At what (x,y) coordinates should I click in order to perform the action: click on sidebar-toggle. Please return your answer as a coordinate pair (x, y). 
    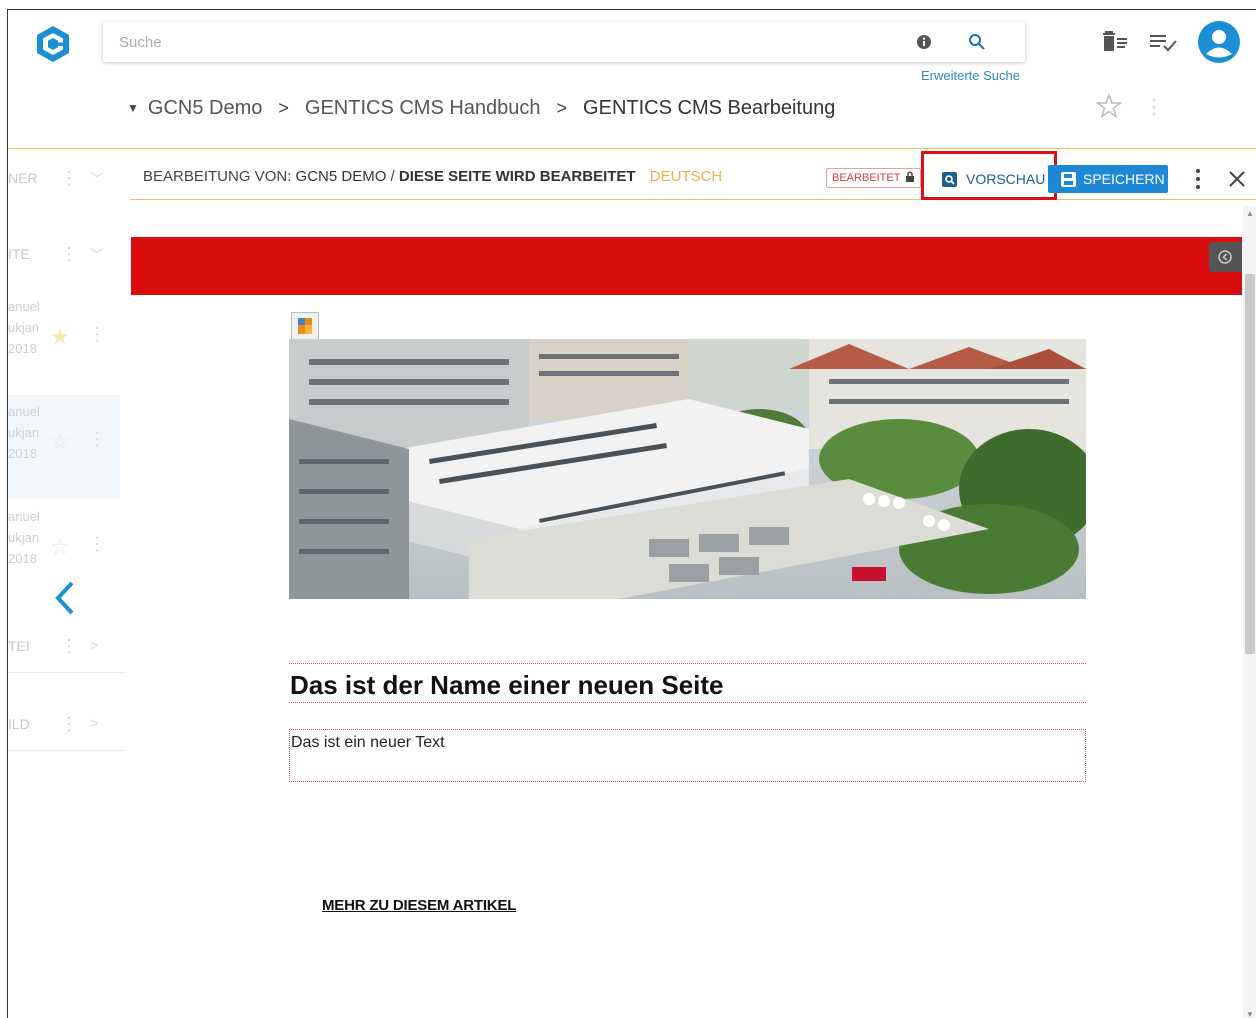
    Looking at the image, I should click on (1225, 257).